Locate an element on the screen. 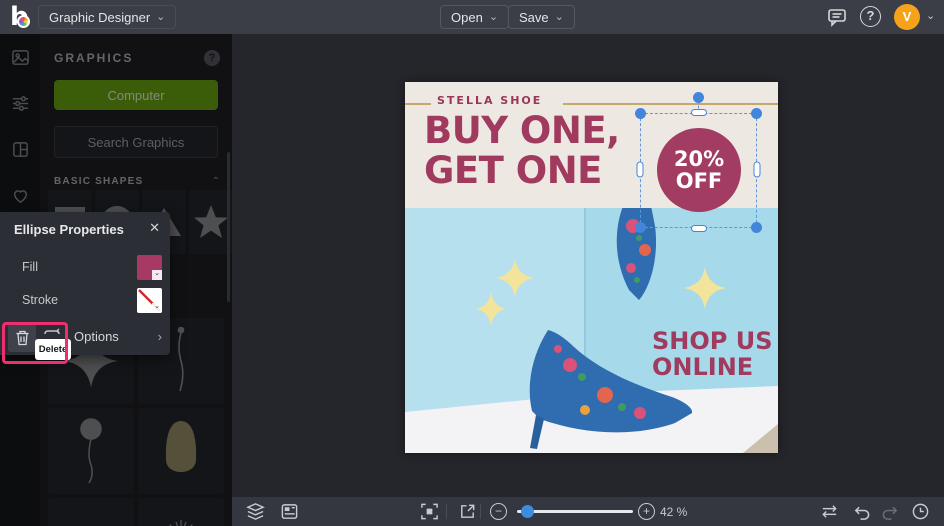 Image resolution: width=944 pixels, height=526 pixels. stroke-label: Stroke is located at coordinates (40, 300).